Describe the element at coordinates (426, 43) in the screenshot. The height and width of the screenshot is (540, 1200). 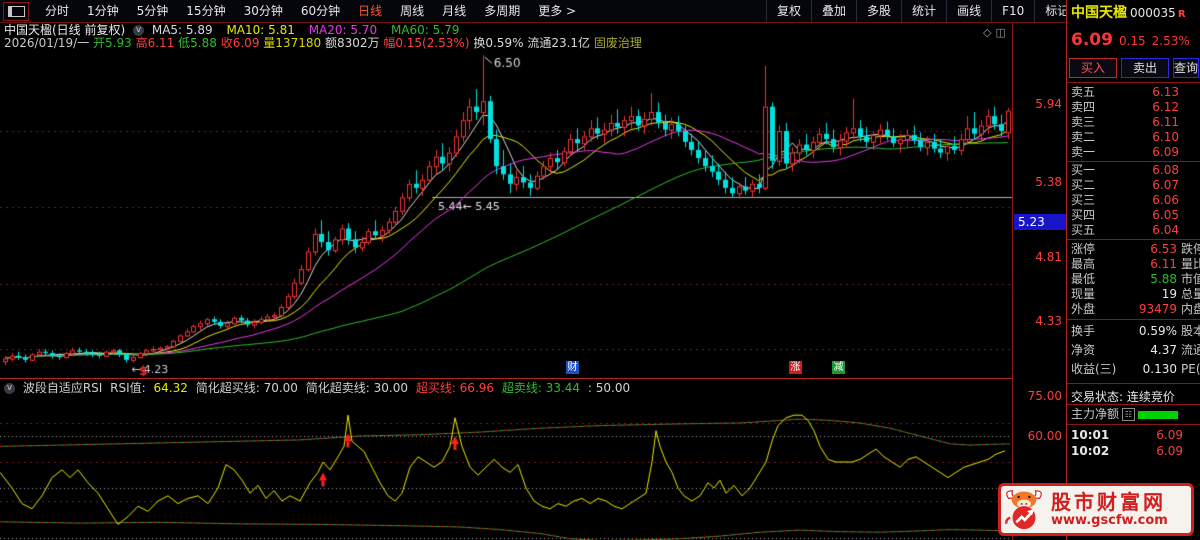
I see `change-value: 幅0.15(2.53%)` at that location.